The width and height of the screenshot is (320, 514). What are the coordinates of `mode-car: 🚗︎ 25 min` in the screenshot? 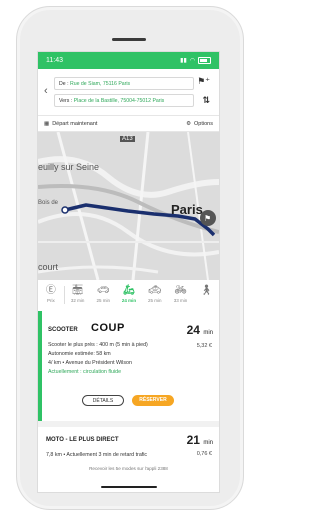 It's located at (103, 291).